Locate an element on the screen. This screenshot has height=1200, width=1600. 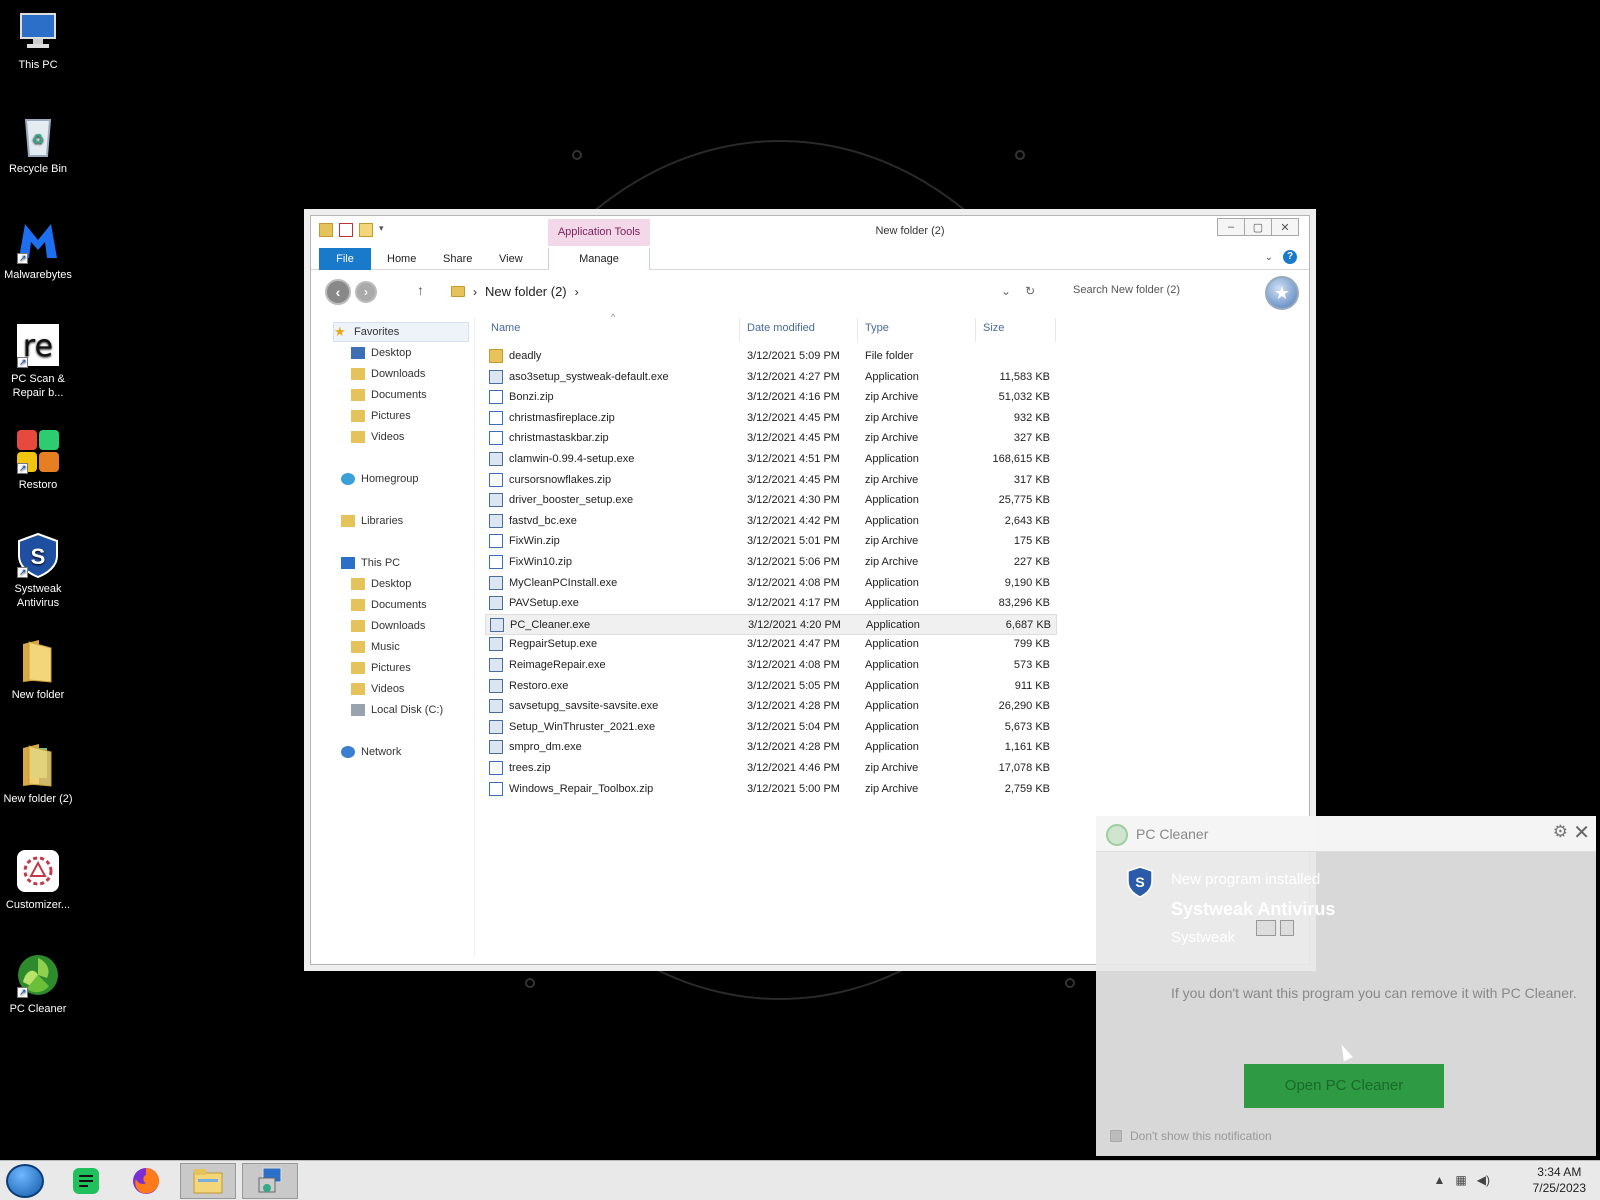
maximize-button: ▢ is located at coordinates (1258, 227).